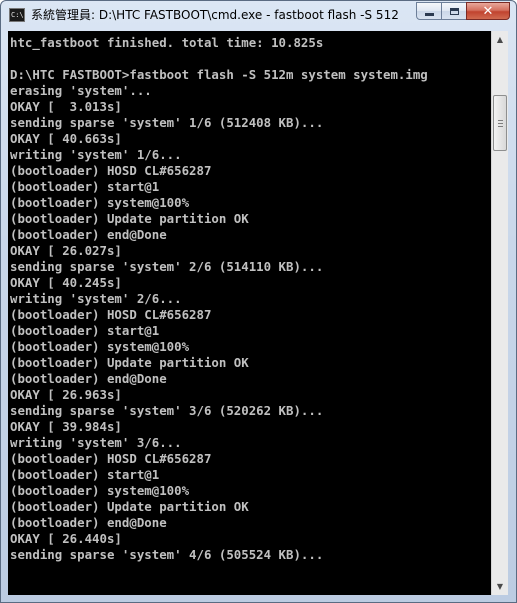  I want to click on vertical-scrollbar: ▲ ▼, so click(499, 313).